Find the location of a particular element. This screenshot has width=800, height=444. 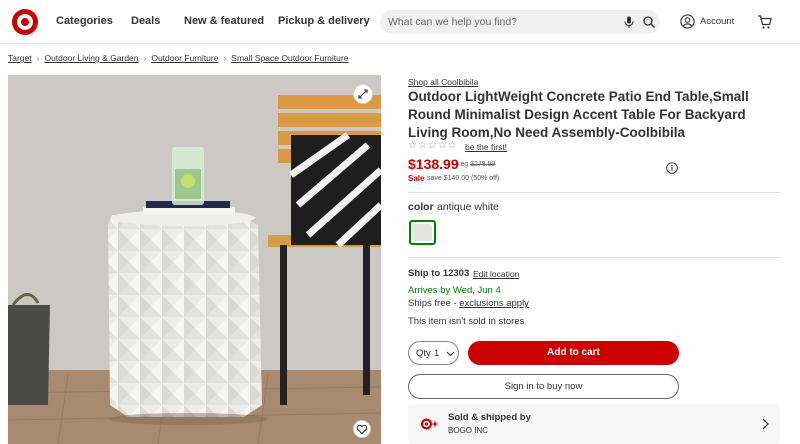

color-label: color is located at coordinates (421, 207).